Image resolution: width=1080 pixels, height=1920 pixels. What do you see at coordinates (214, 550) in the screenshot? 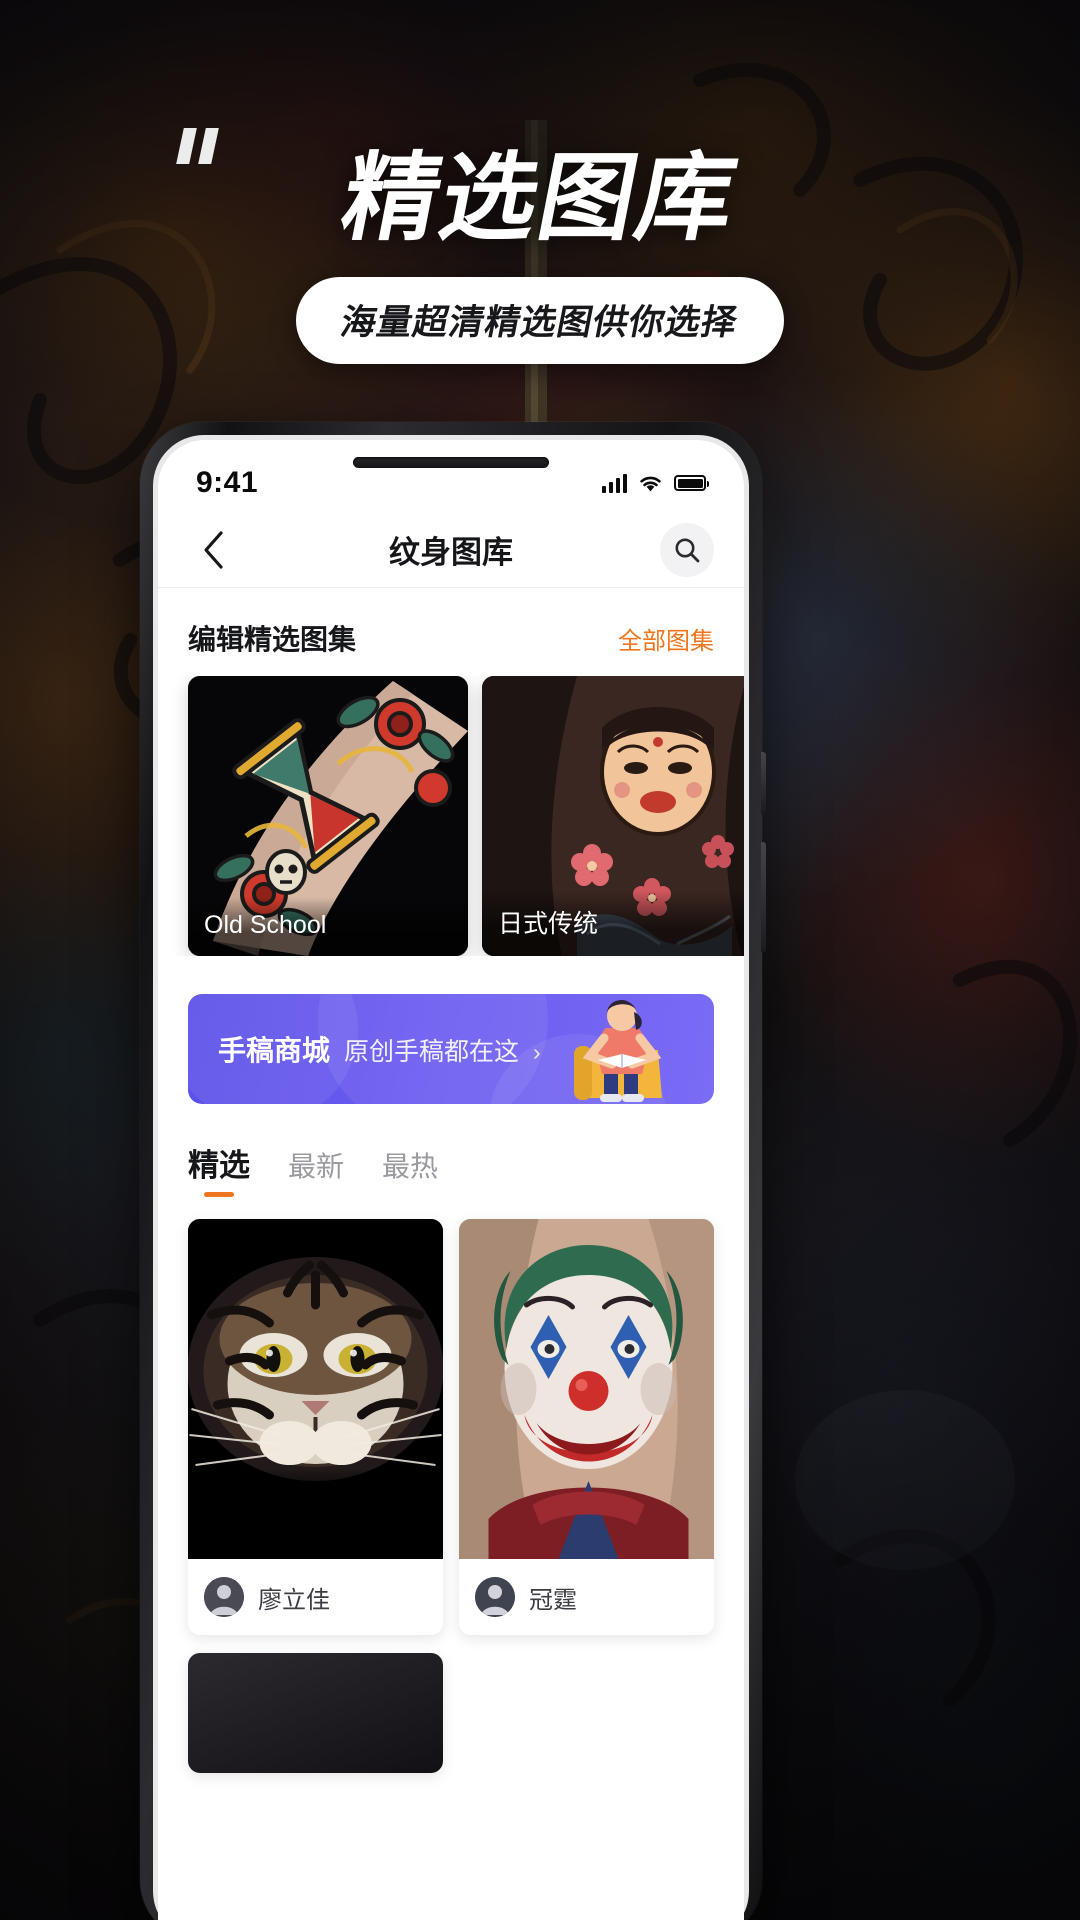
I see `back-chevron-icon` at bounding box center [214, 550].